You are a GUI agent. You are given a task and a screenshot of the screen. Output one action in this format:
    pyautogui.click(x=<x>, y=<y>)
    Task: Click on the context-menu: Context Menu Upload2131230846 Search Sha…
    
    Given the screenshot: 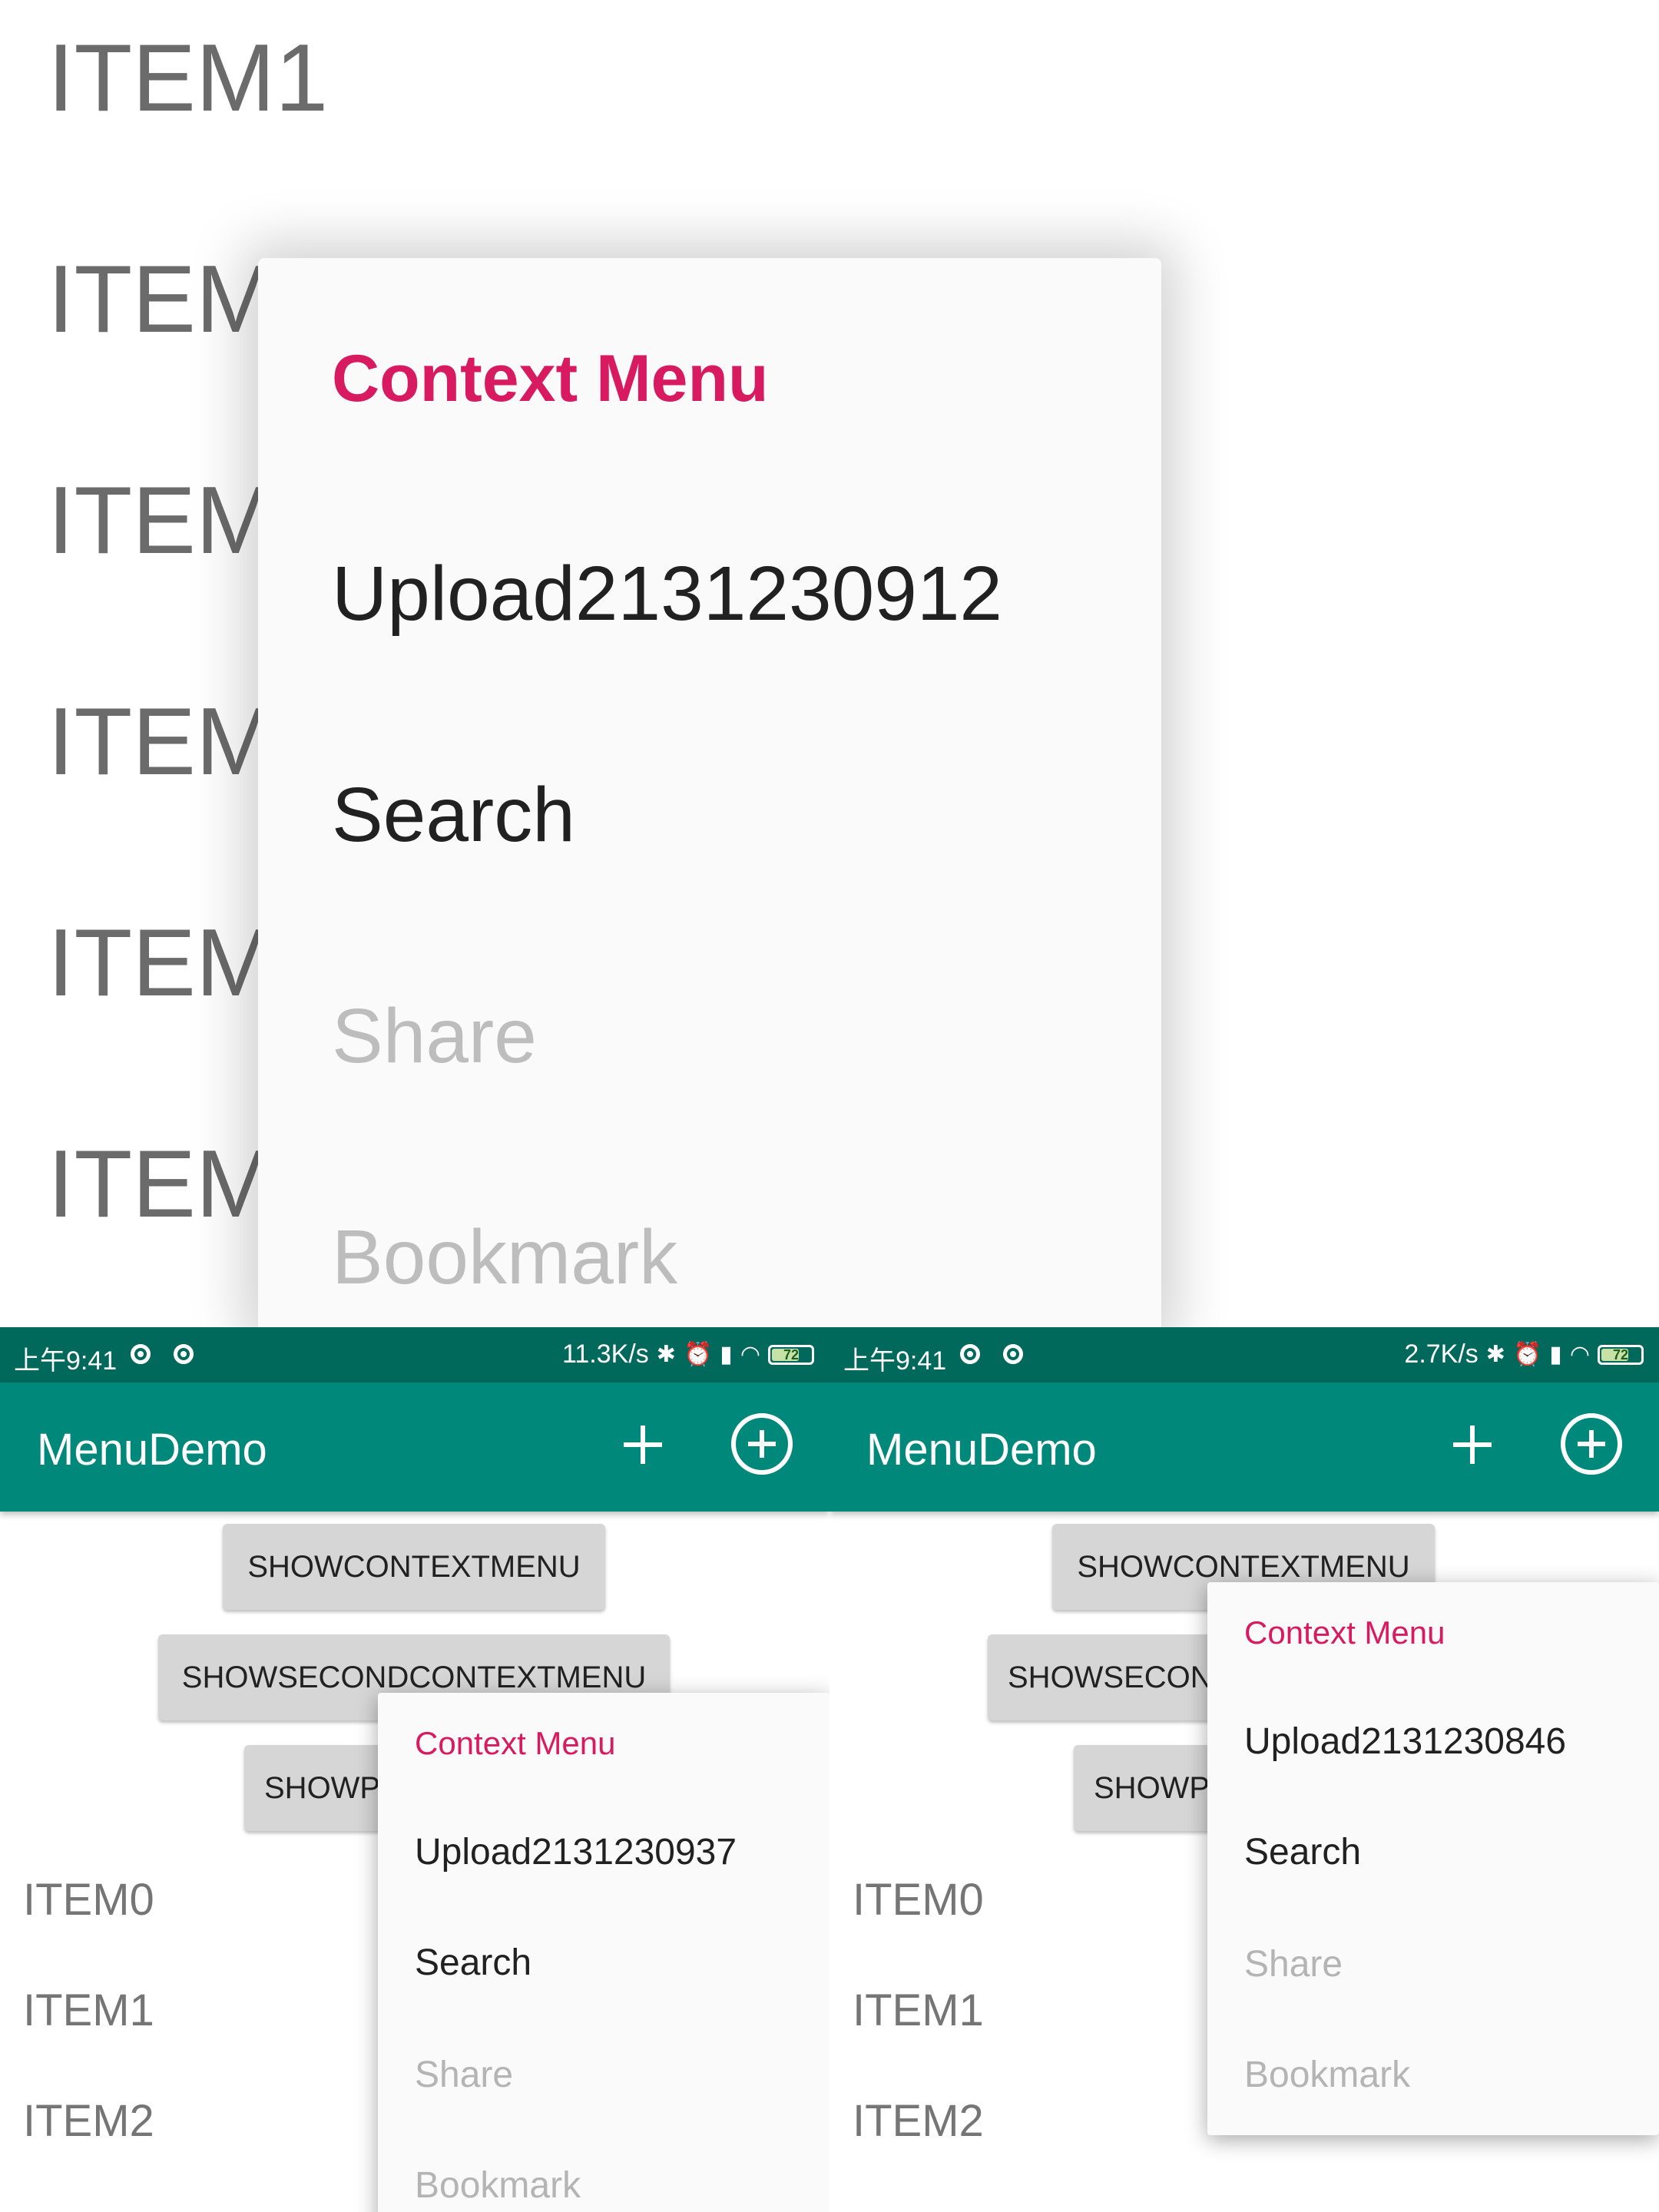 What is the action you would take?
    pyautogui.click(x=1433, y=1859)
    